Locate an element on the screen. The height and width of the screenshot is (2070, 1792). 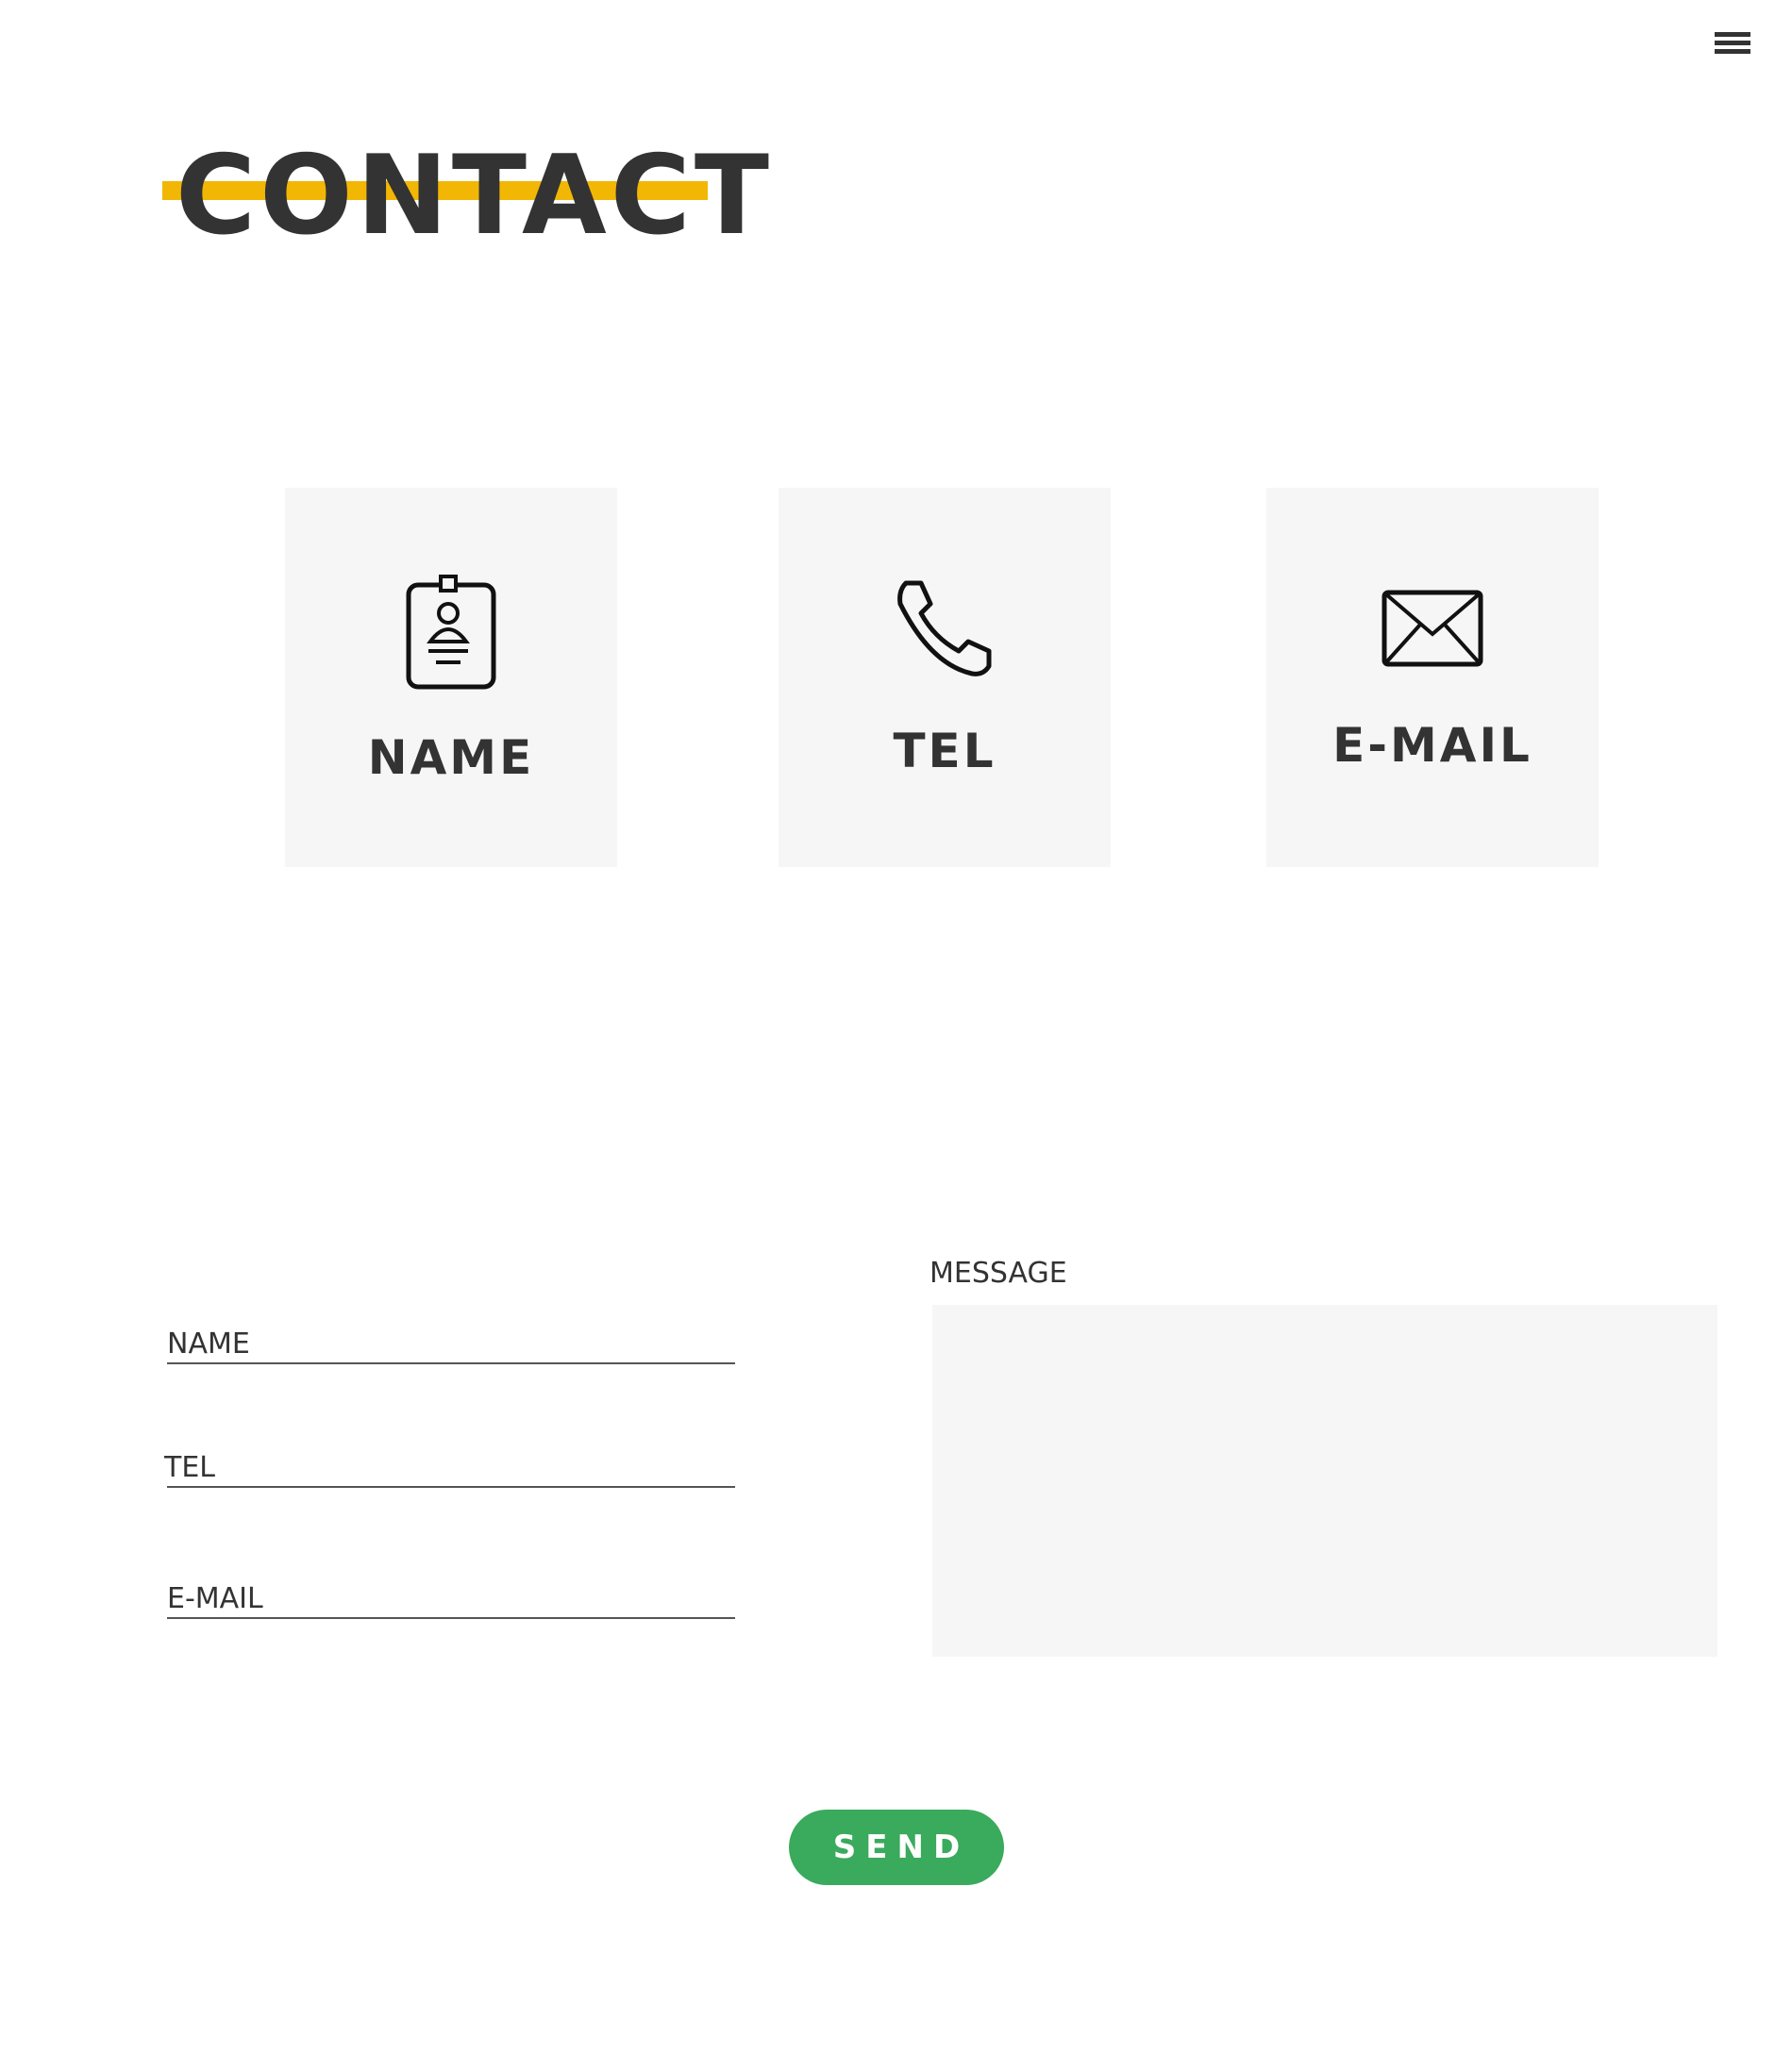
message-label: MESSAGE is located at coordinates (998, 1273).